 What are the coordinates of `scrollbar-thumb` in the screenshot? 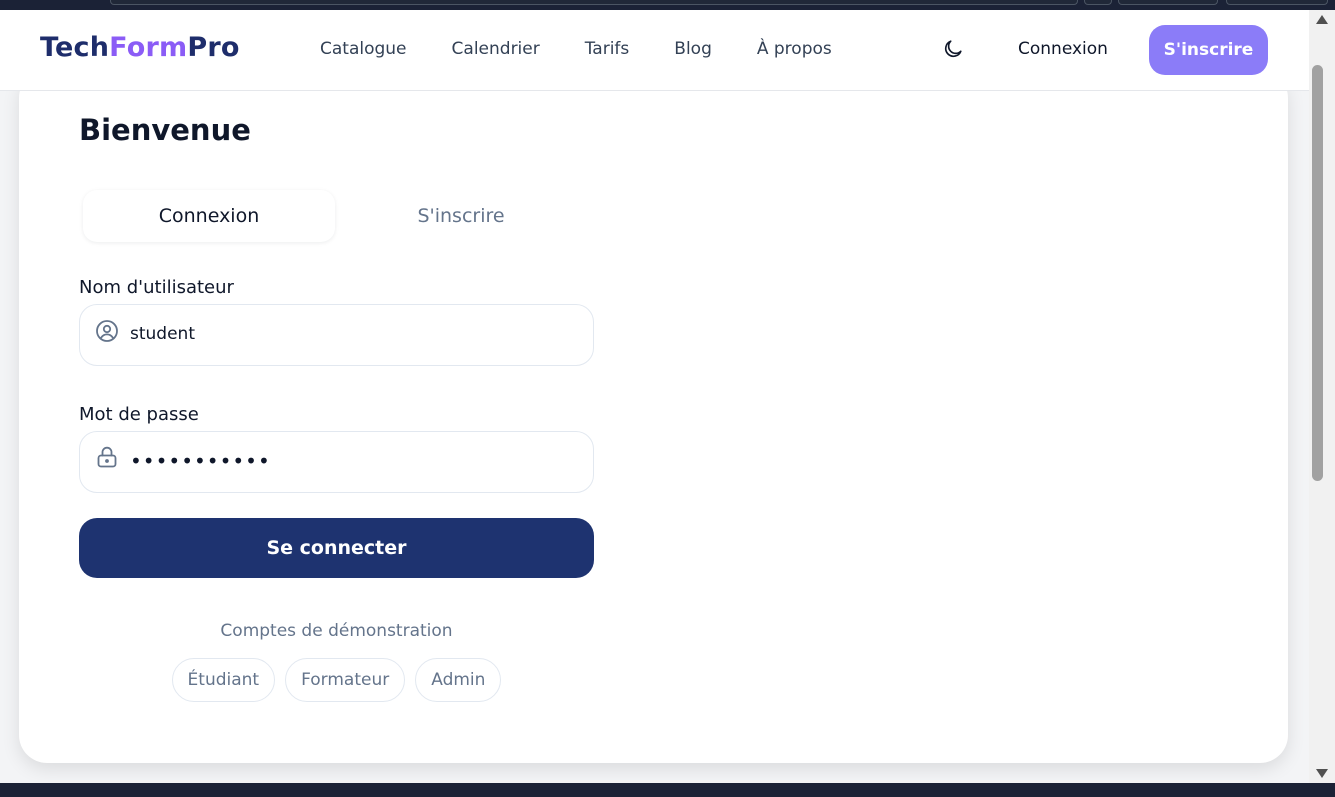 It's located at (1317, 273).